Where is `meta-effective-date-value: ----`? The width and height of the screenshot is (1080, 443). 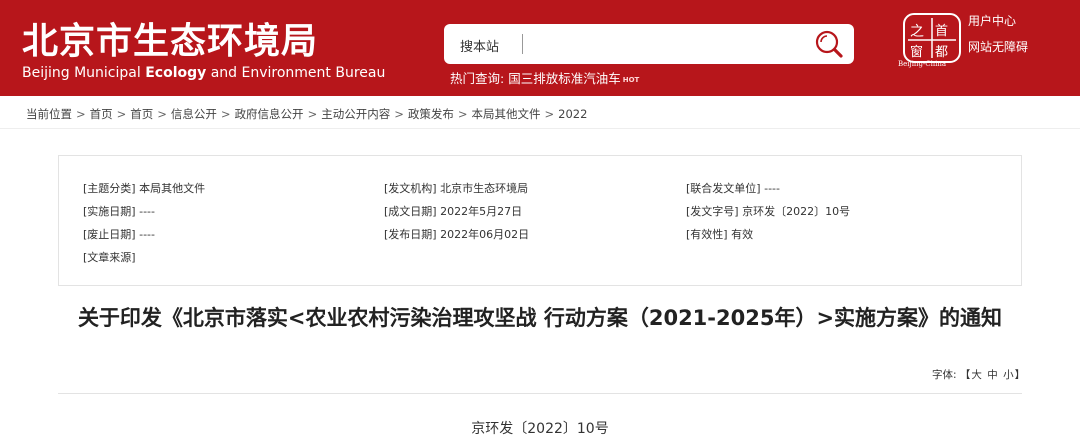 meta-effective-date-value: ---- is located at coordinates (147, 211).